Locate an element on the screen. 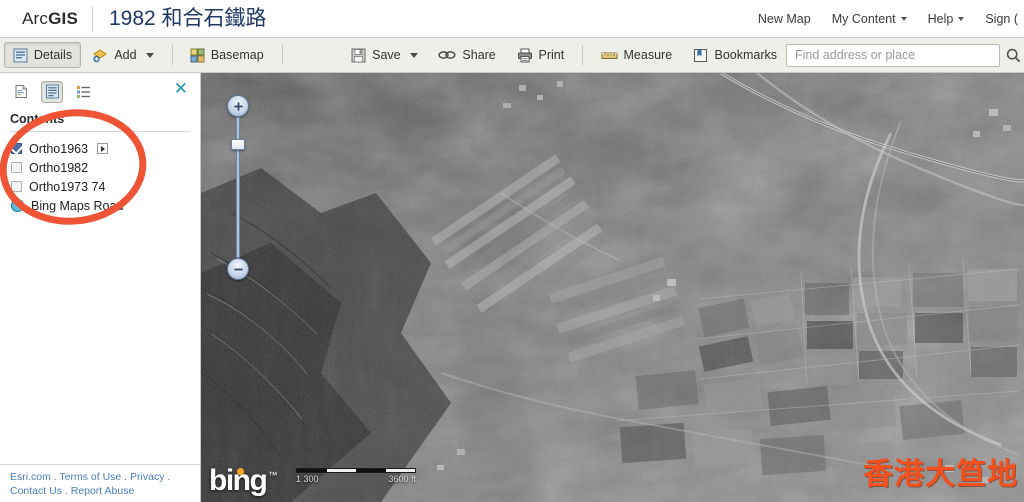 The width and height of the screenshot is (1024, 502). save-label: Save is located at coordinates (386, 55).